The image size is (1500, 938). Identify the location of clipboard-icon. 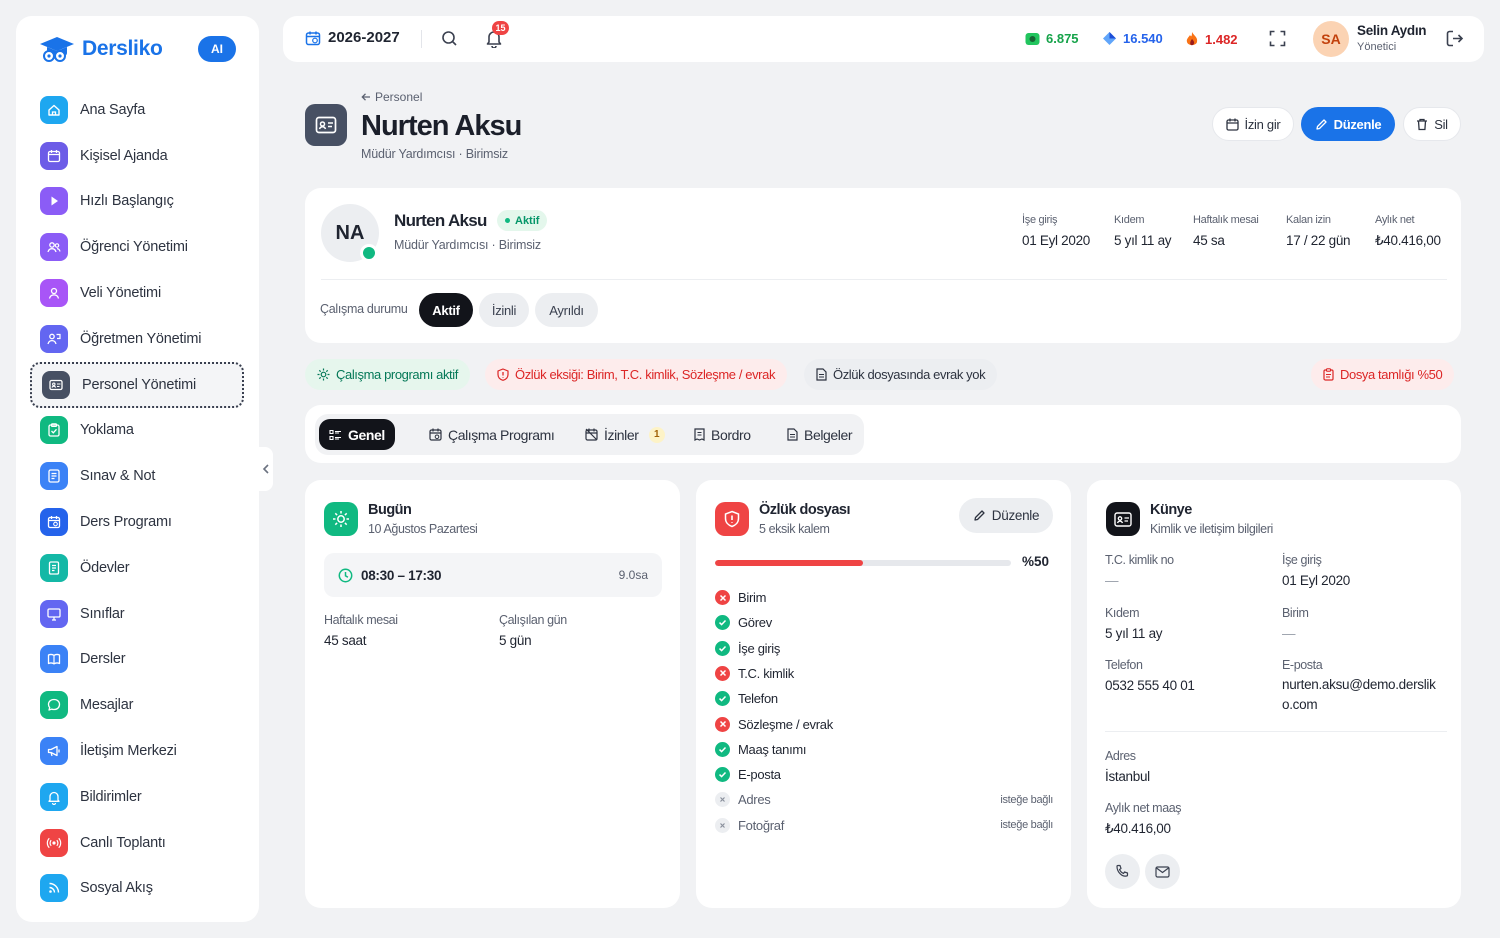
(1328, 374).